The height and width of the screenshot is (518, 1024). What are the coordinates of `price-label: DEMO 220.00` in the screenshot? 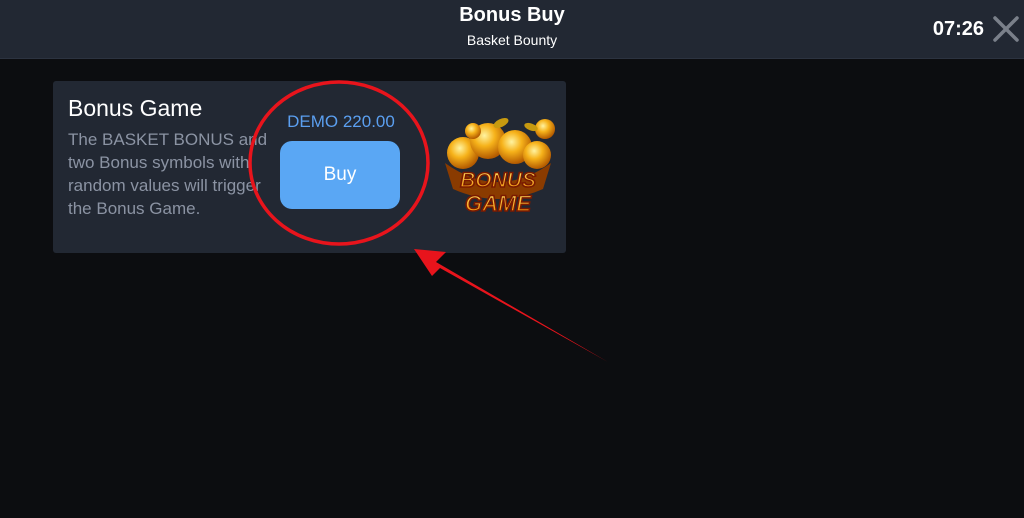 It's located at (341, 121).